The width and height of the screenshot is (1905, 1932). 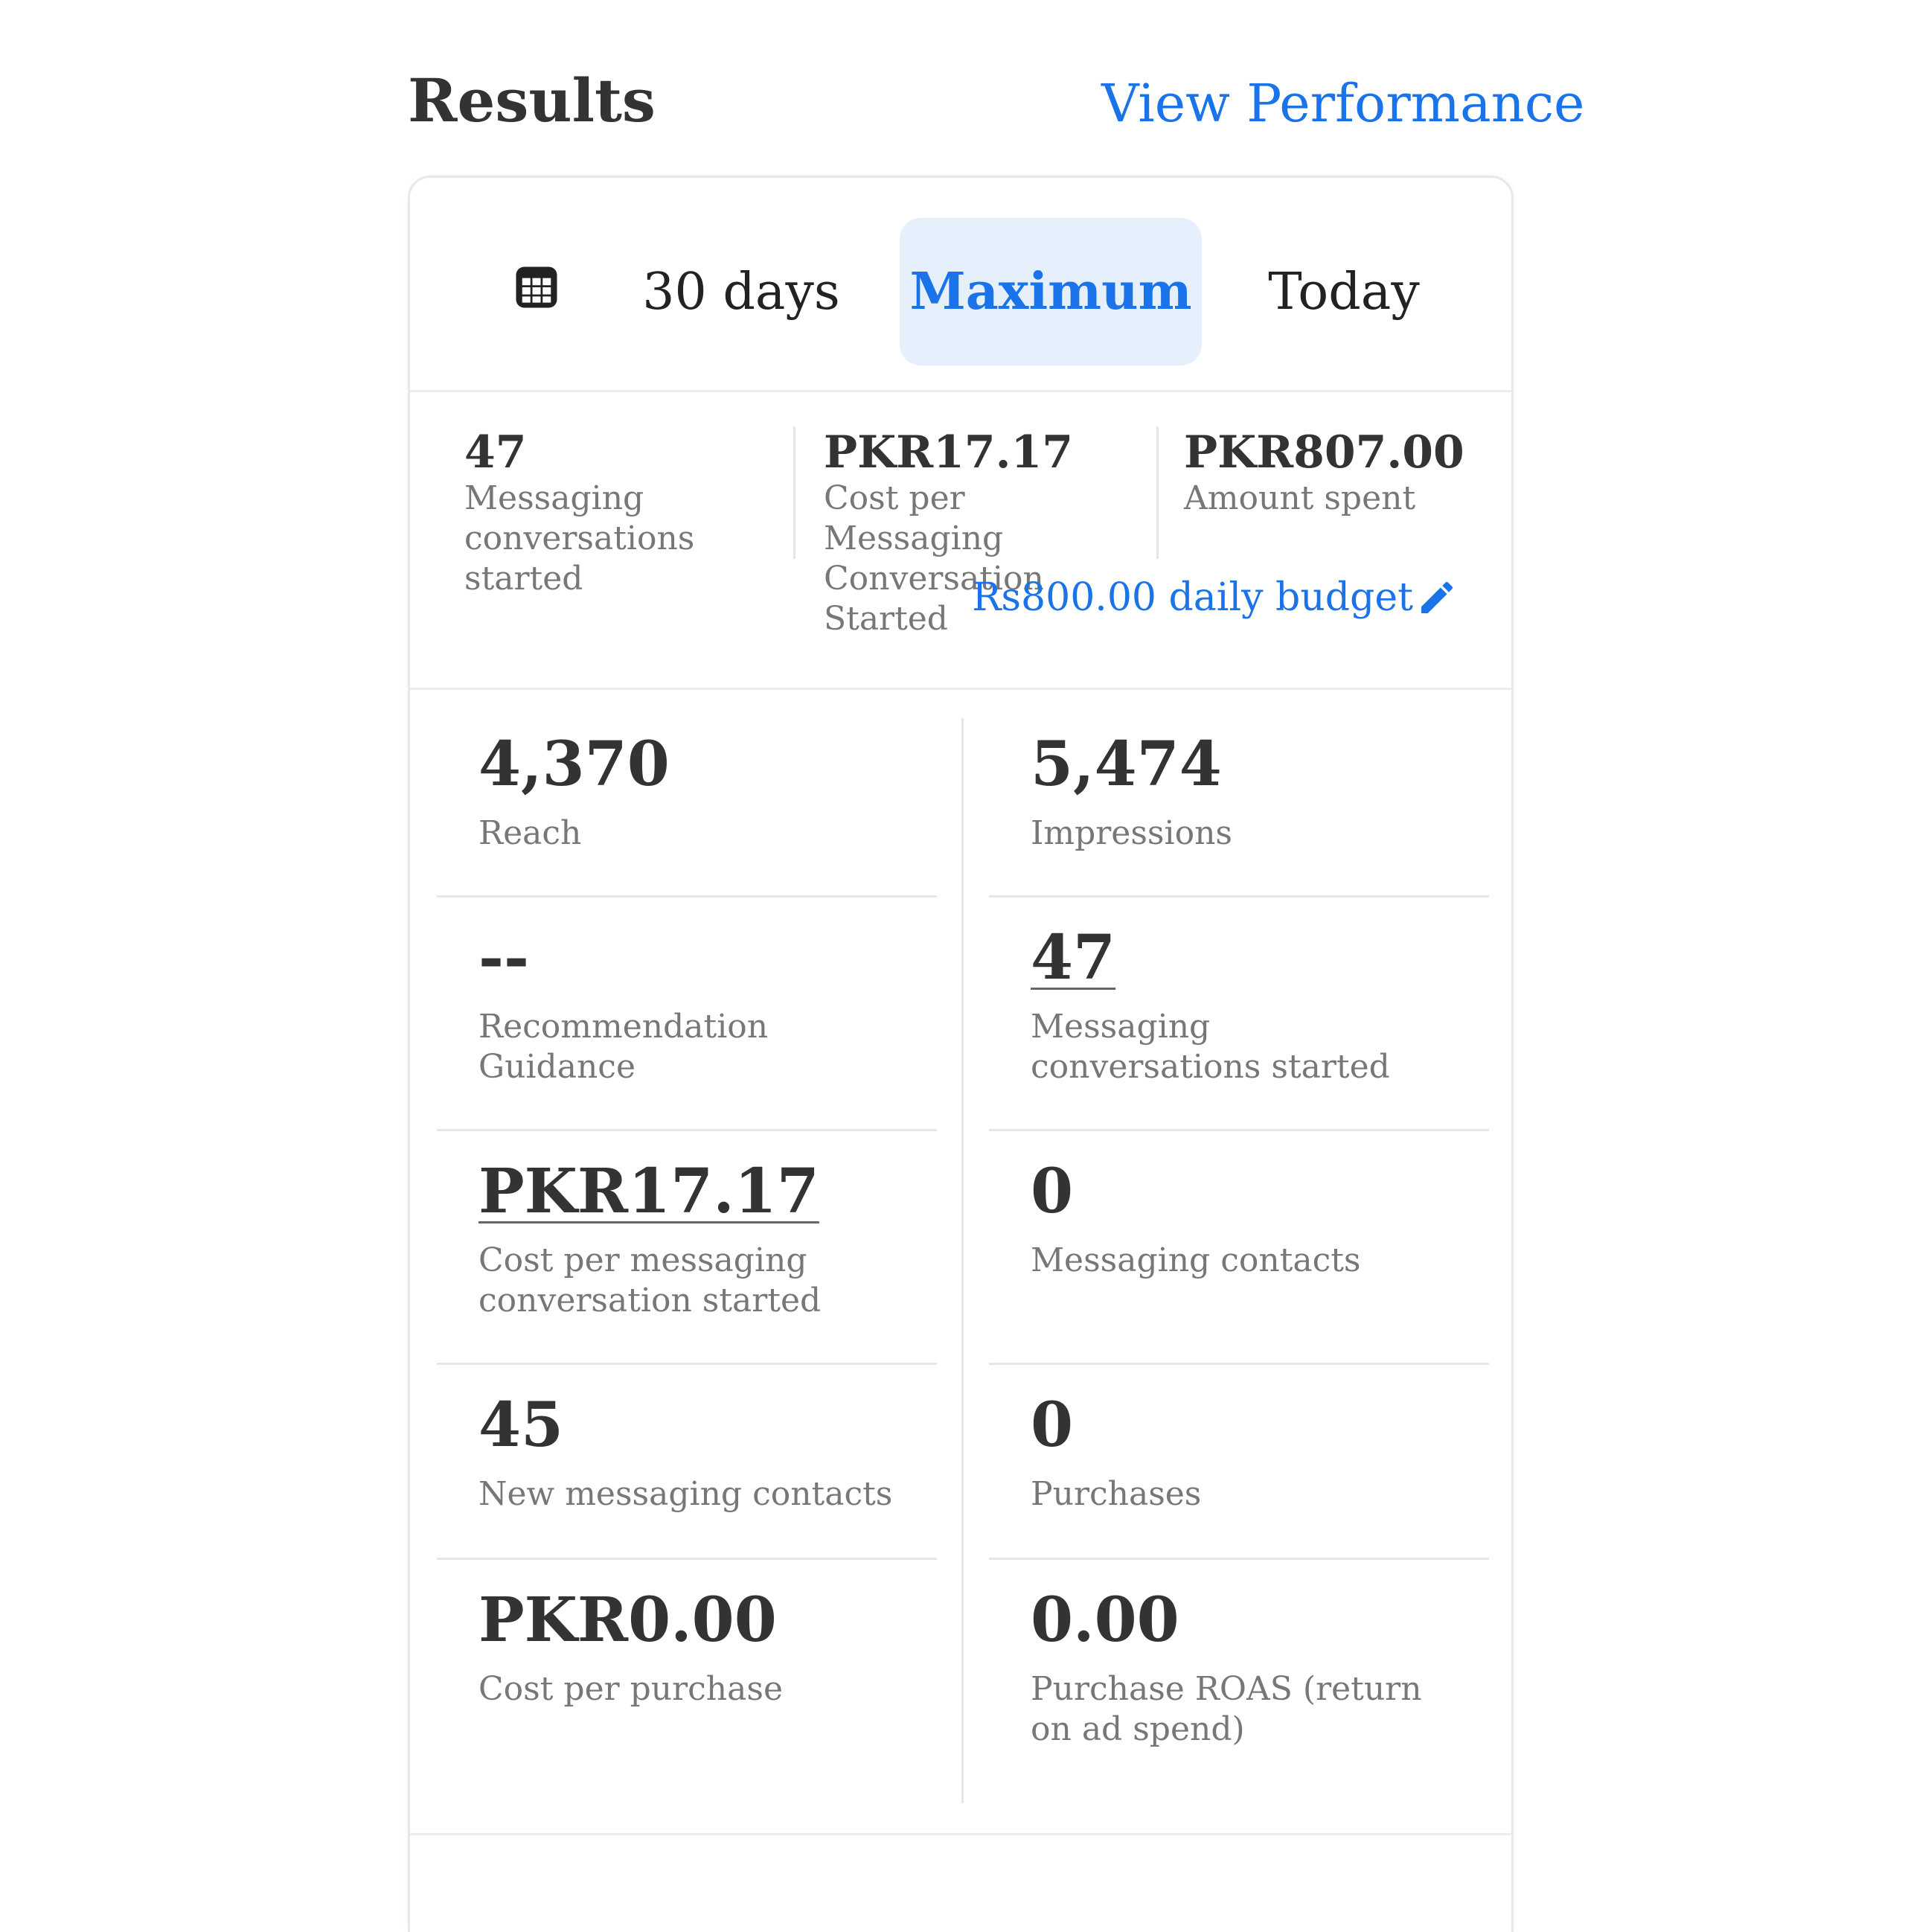 What do you see at coordinates (1196, 1260) in the screenshot?
I see `metric-label: Messaging contacts` at bounding box center [1196, 1260].